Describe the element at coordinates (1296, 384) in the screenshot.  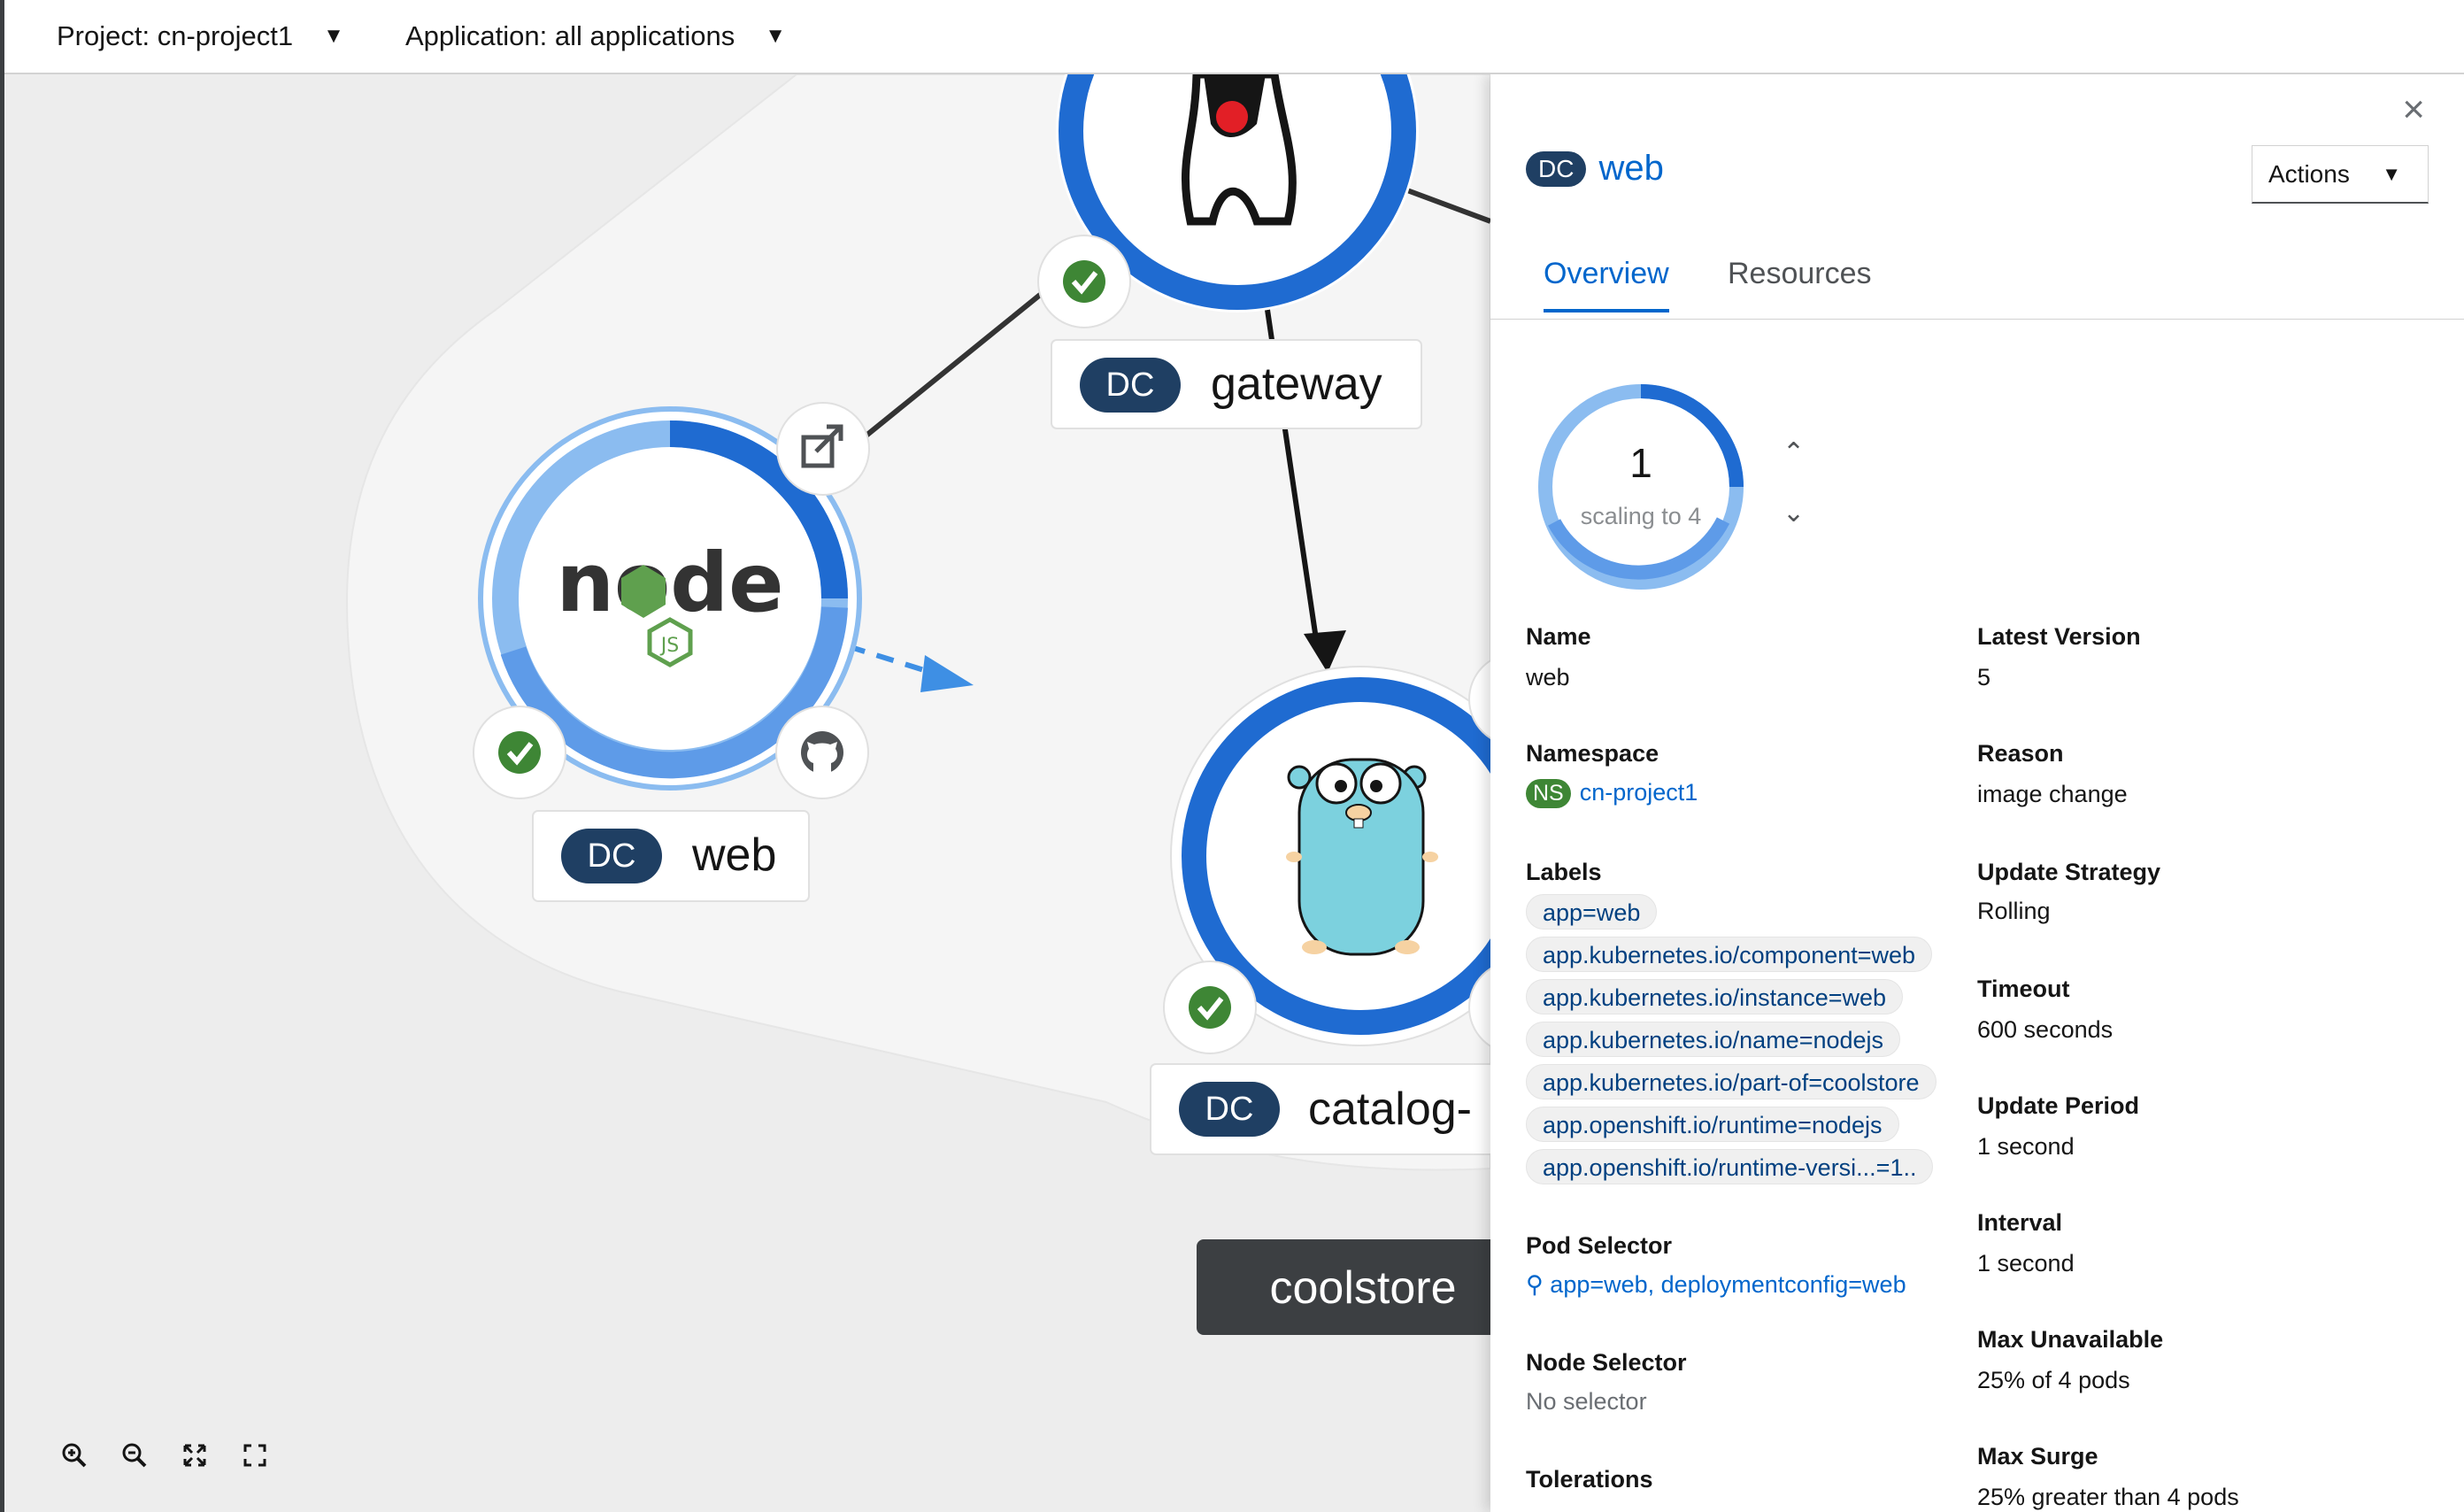
I see `gateway-name: gateway` at that location.